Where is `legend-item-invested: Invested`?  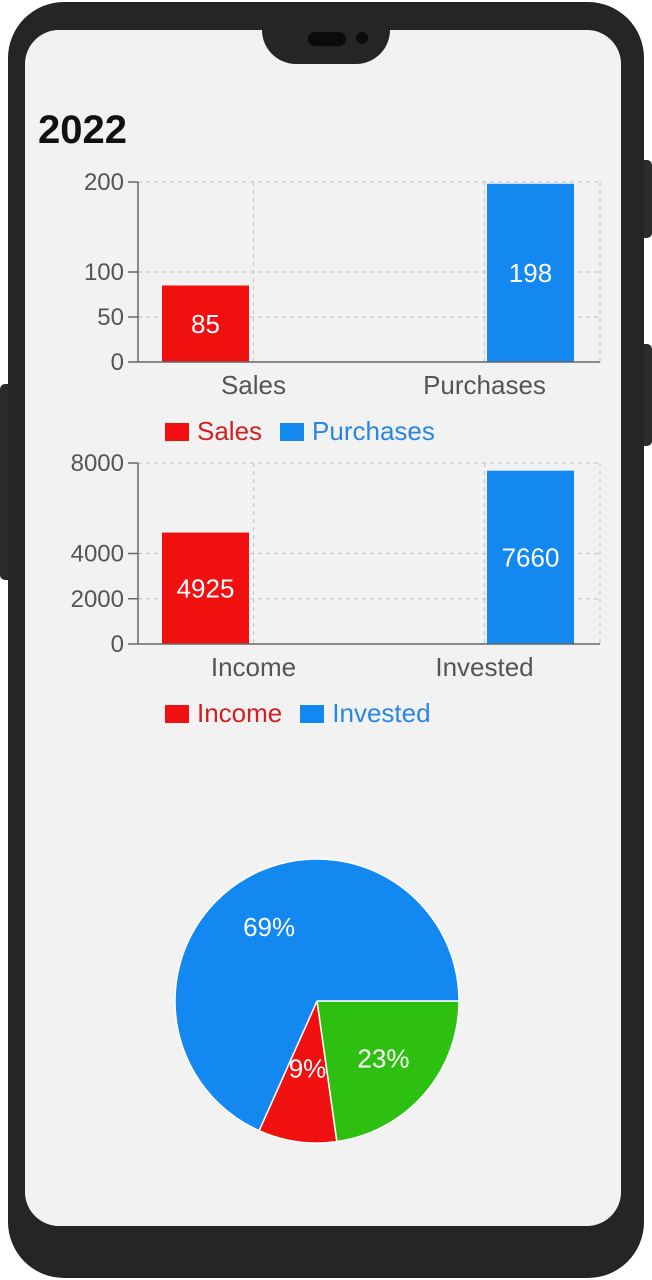
legend-item-invested: Invested is located at coordinates (365, 713).